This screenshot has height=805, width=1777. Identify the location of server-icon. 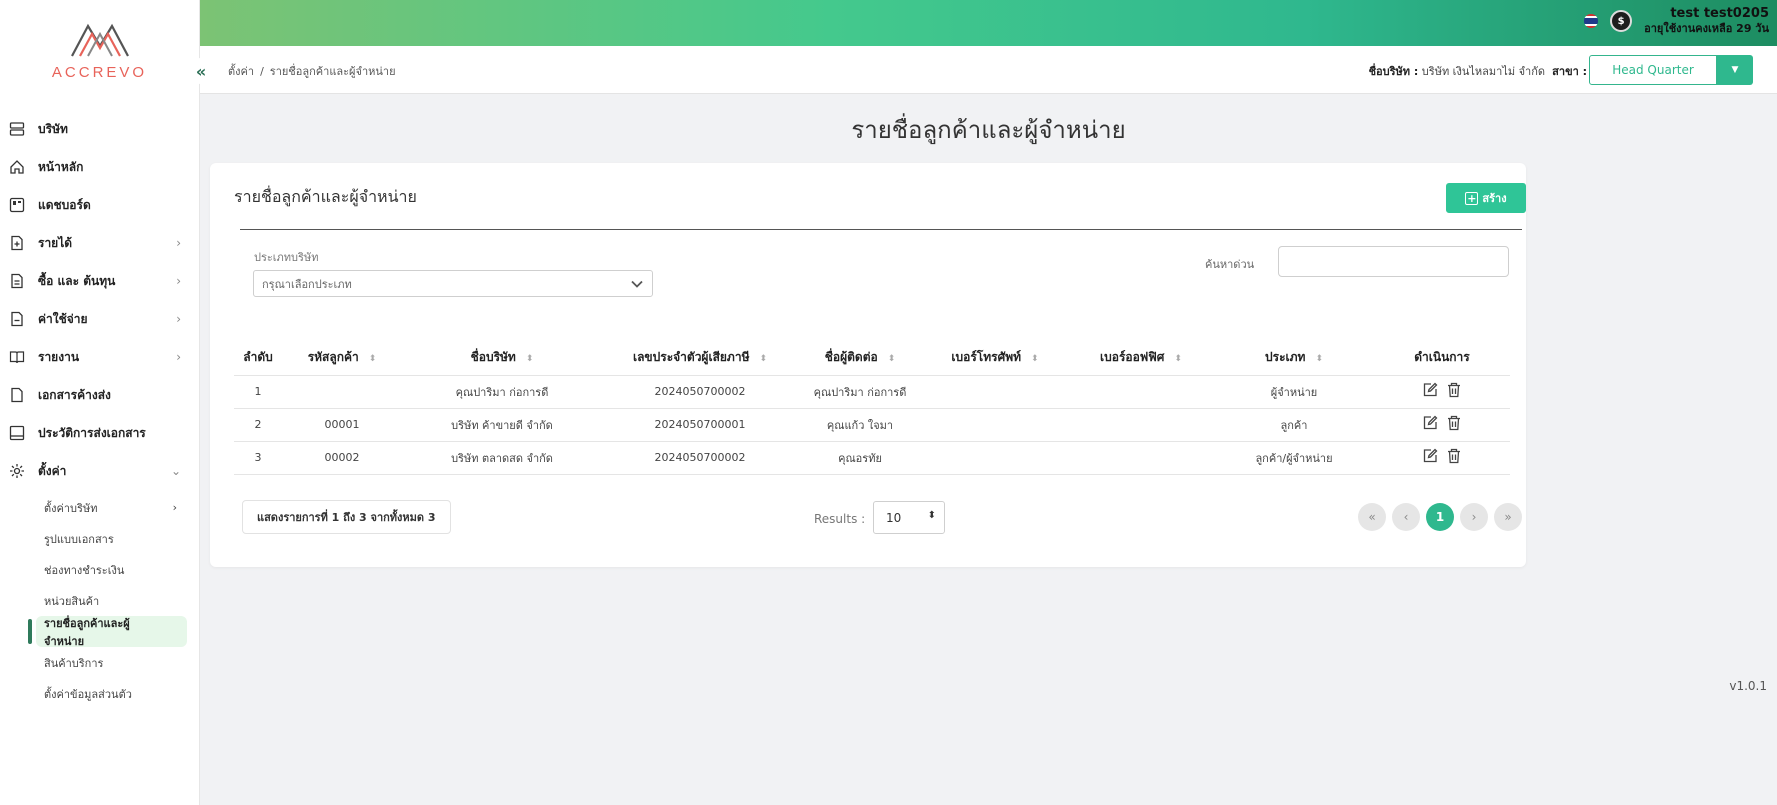
(17, 129).